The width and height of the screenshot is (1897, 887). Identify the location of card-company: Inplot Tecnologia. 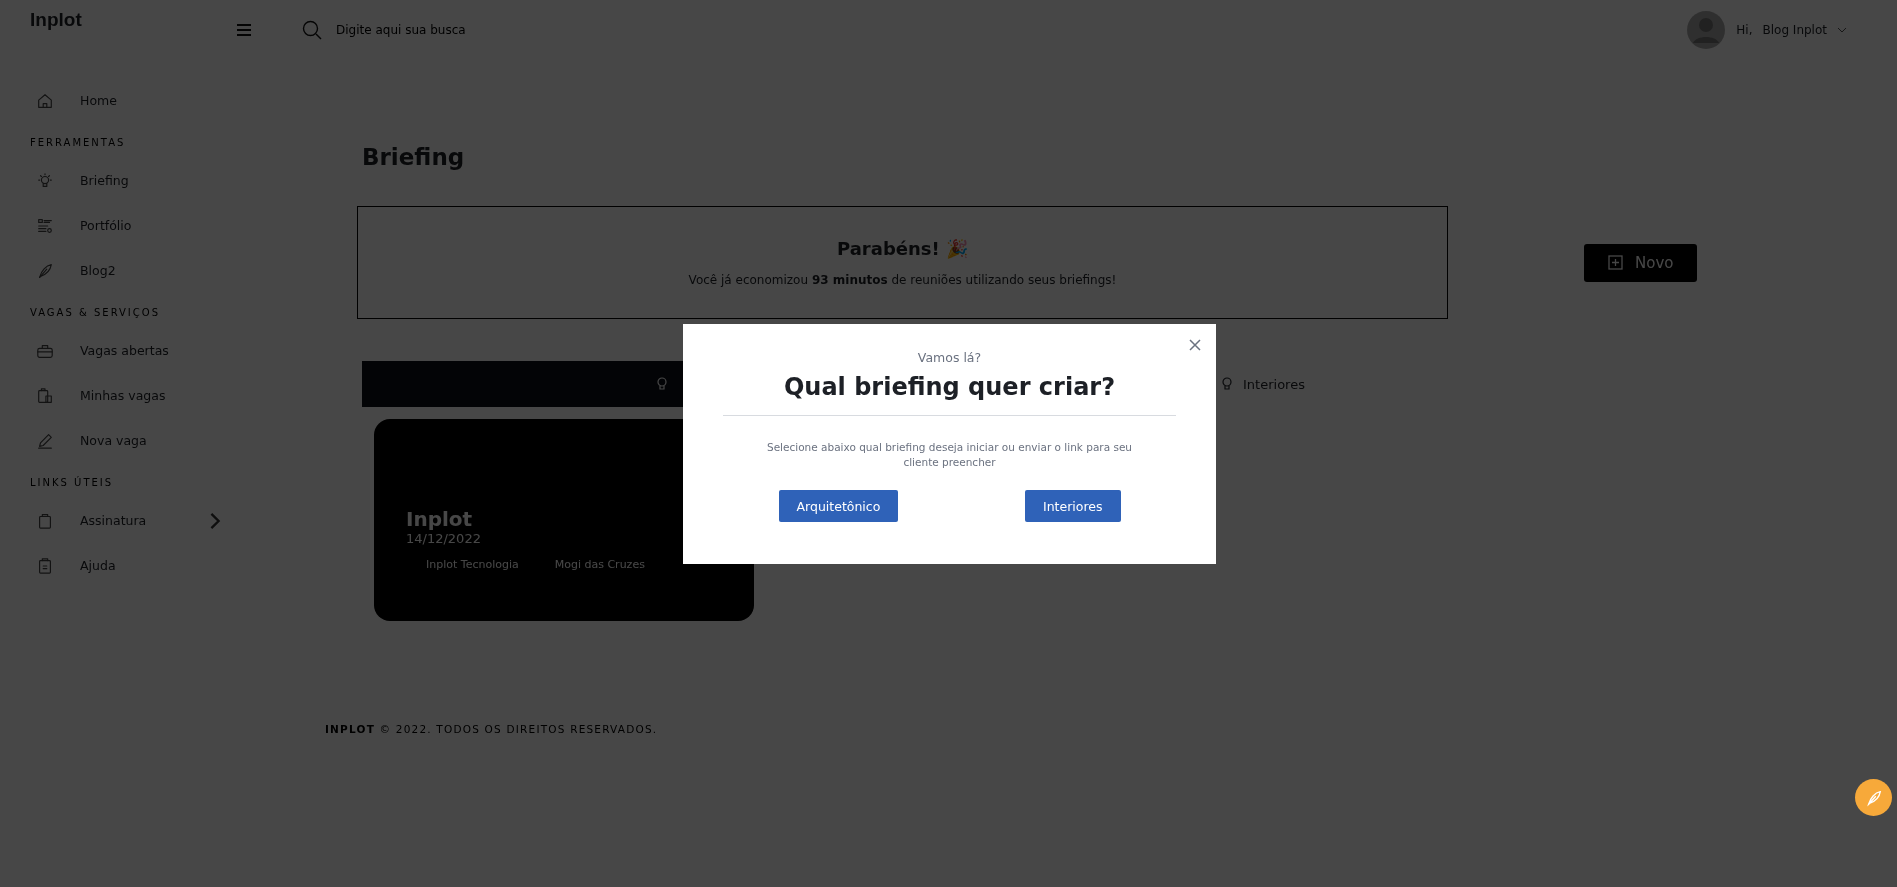
(472, 564).